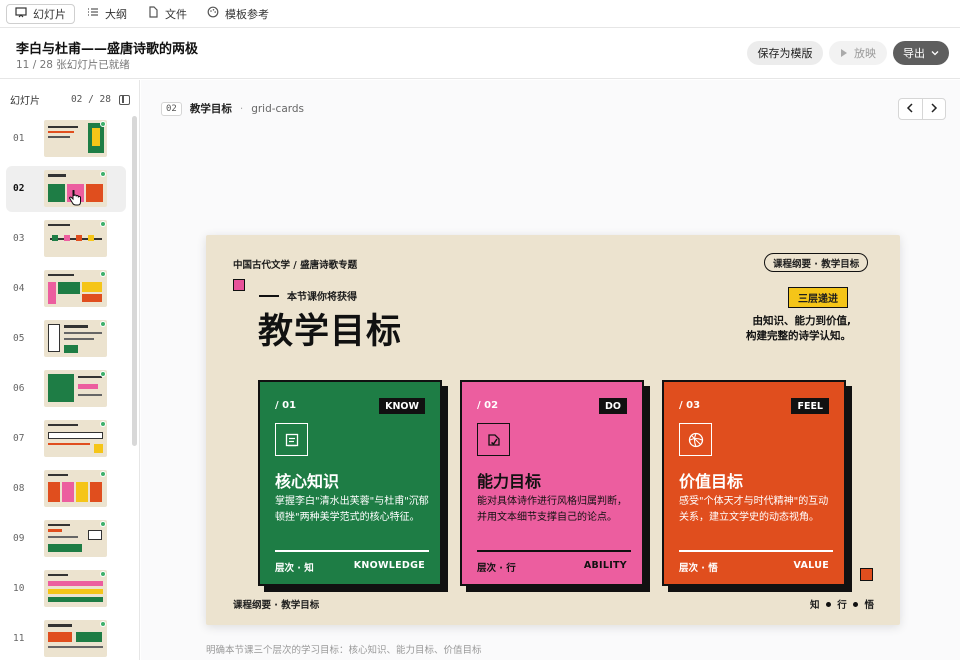  Describe the element at coordinates (798, 336) in the screenshot. I see `note-line: 构建完整的诗学认知。` at that location.